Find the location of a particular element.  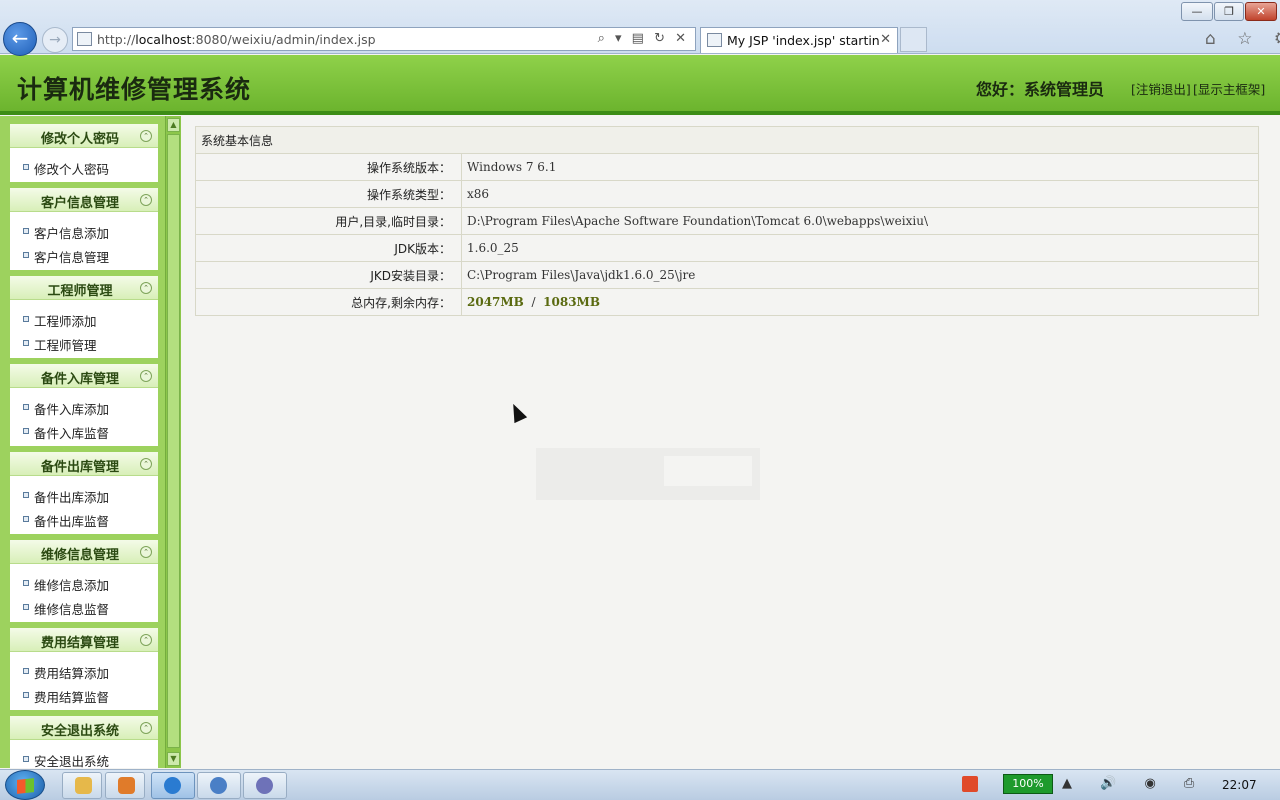

start-button is located at coordinates (25, 785).